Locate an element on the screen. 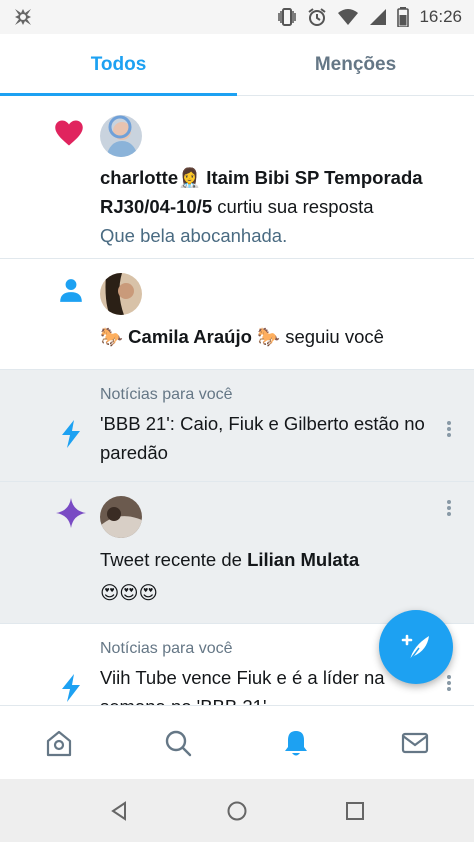 Image resolution: width=474 pixels, height=842 pixels. notifications-icon is located at coordinates (296, 742).